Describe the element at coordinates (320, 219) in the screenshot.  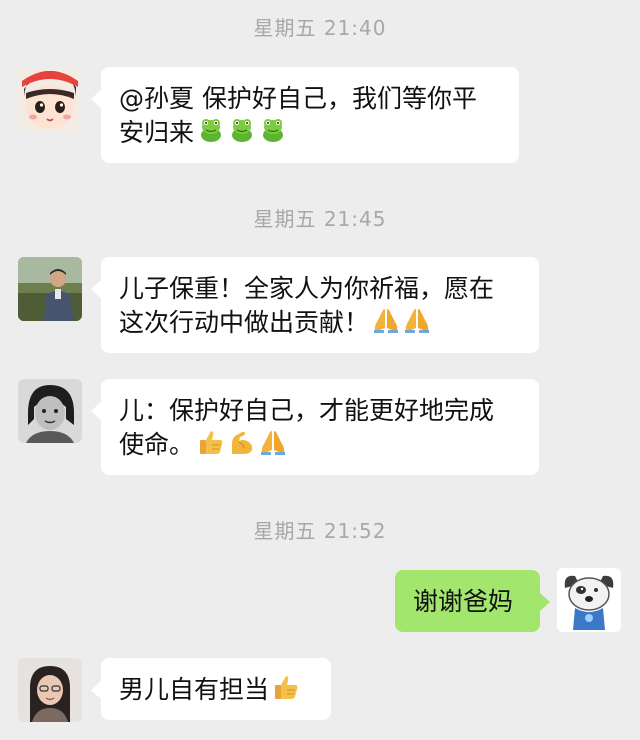
I see `timestamp: 星期五 21:45` at that location.